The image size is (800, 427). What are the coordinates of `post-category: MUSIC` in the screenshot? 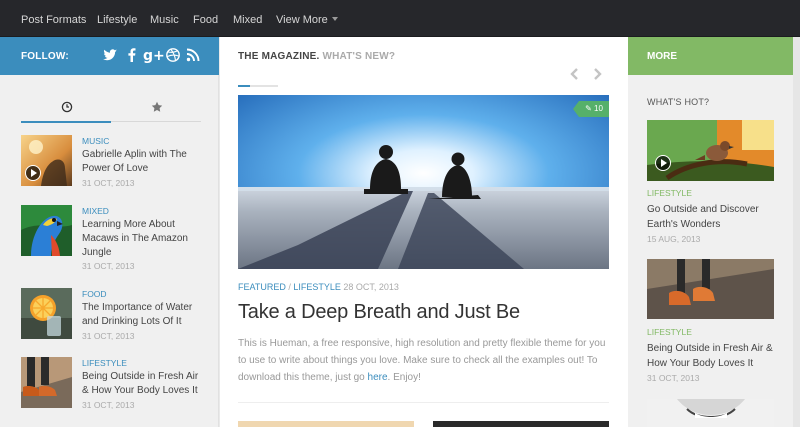 It's located at (95, 141).